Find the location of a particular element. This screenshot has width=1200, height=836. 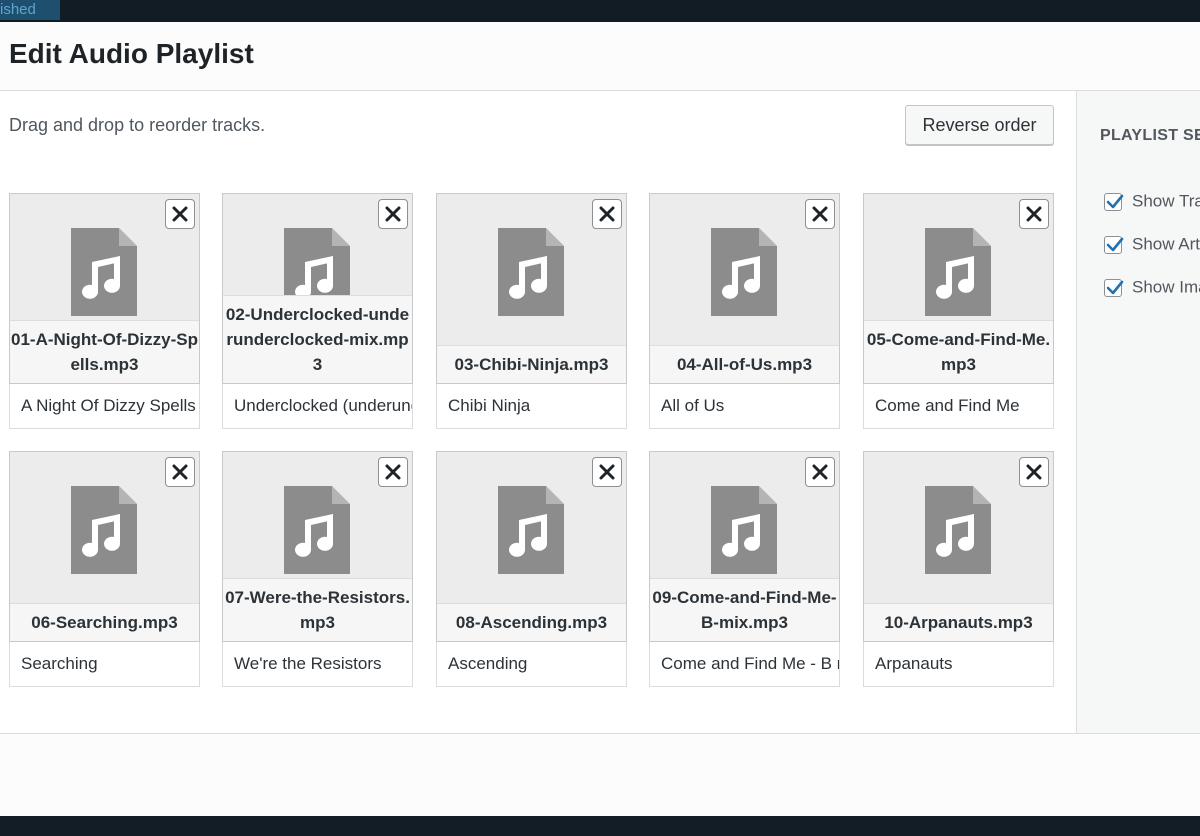

setting-show-artist: Show Artist Name in Tracklist is located at coordinates (1152, 244).